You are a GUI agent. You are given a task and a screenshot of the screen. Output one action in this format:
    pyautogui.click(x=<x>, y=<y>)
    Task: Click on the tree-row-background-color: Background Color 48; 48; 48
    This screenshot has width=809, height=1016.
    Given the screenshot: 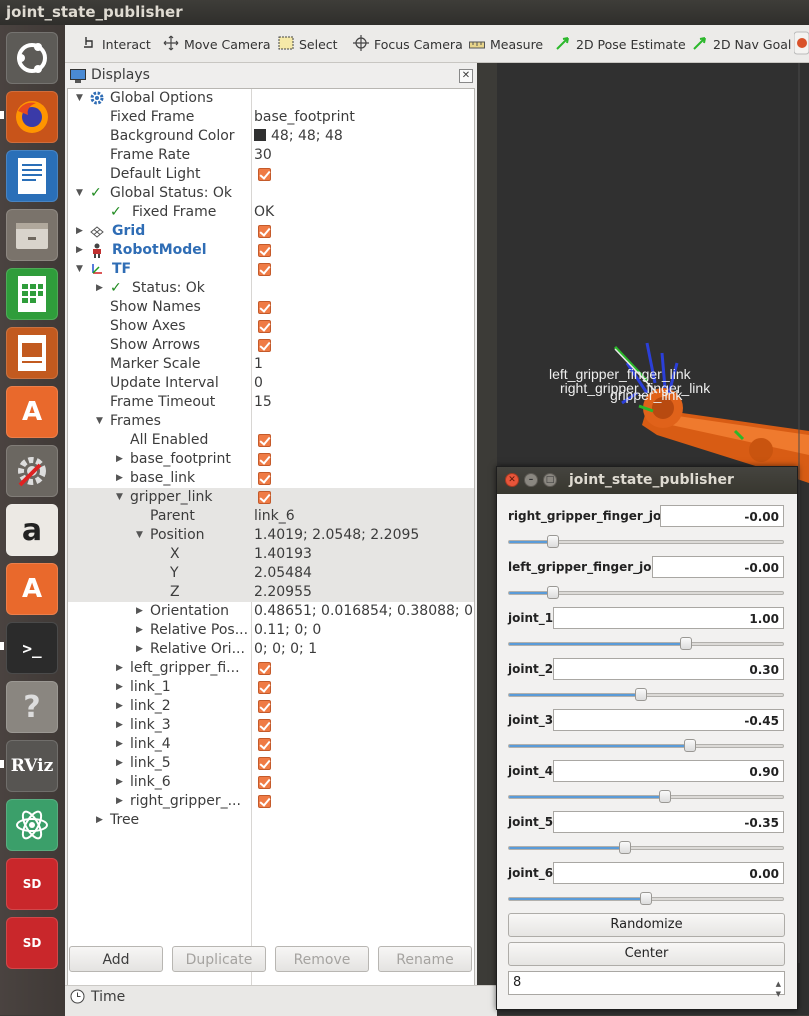 What is the action you would take?
    pyautogui.click(x=271, y=136)
    